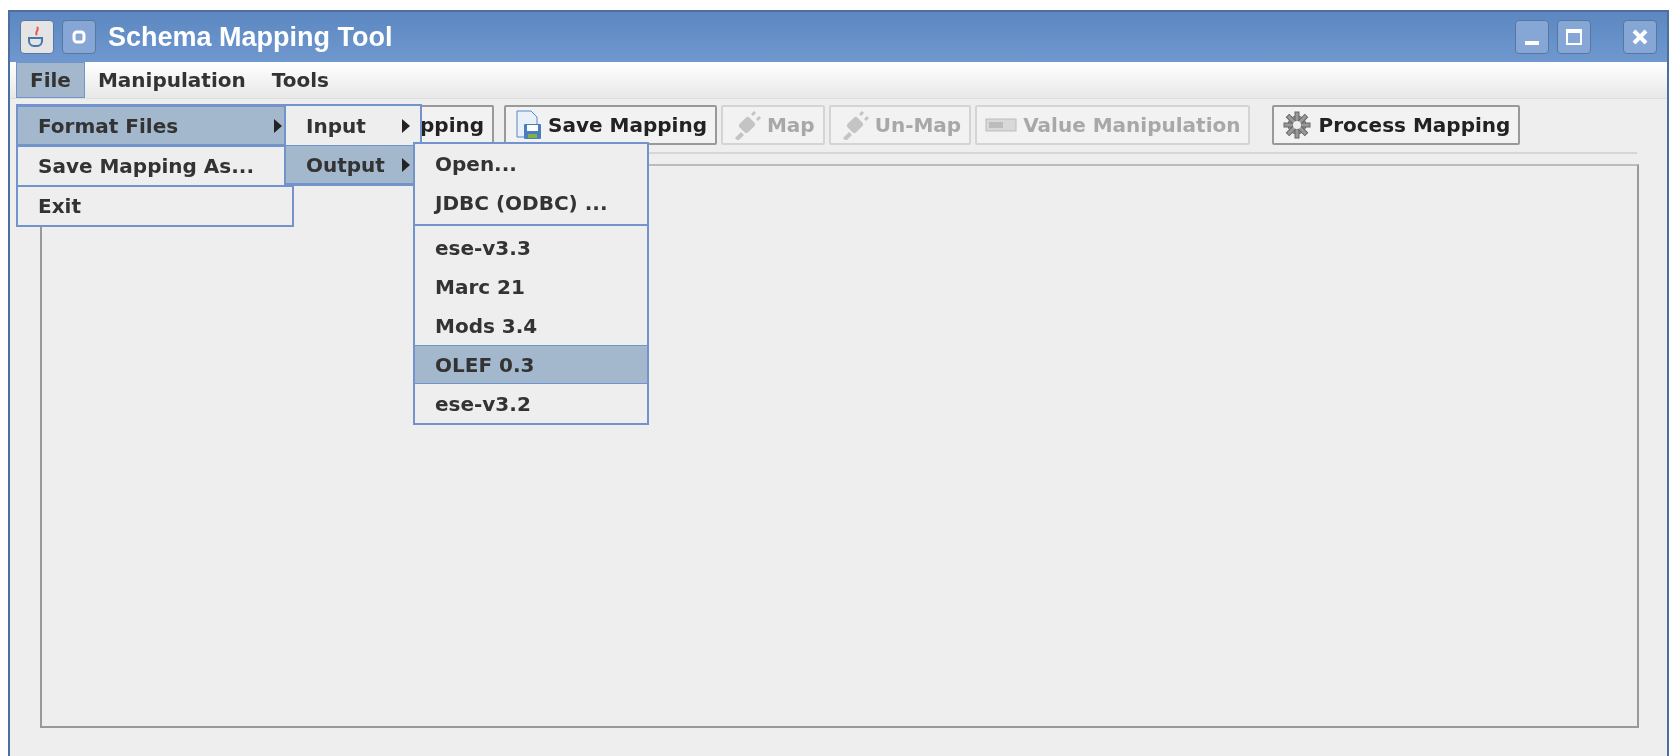  Describe the element at coordinates (37, 37) in the screenshot. I see `app-cup-icon` at that location.